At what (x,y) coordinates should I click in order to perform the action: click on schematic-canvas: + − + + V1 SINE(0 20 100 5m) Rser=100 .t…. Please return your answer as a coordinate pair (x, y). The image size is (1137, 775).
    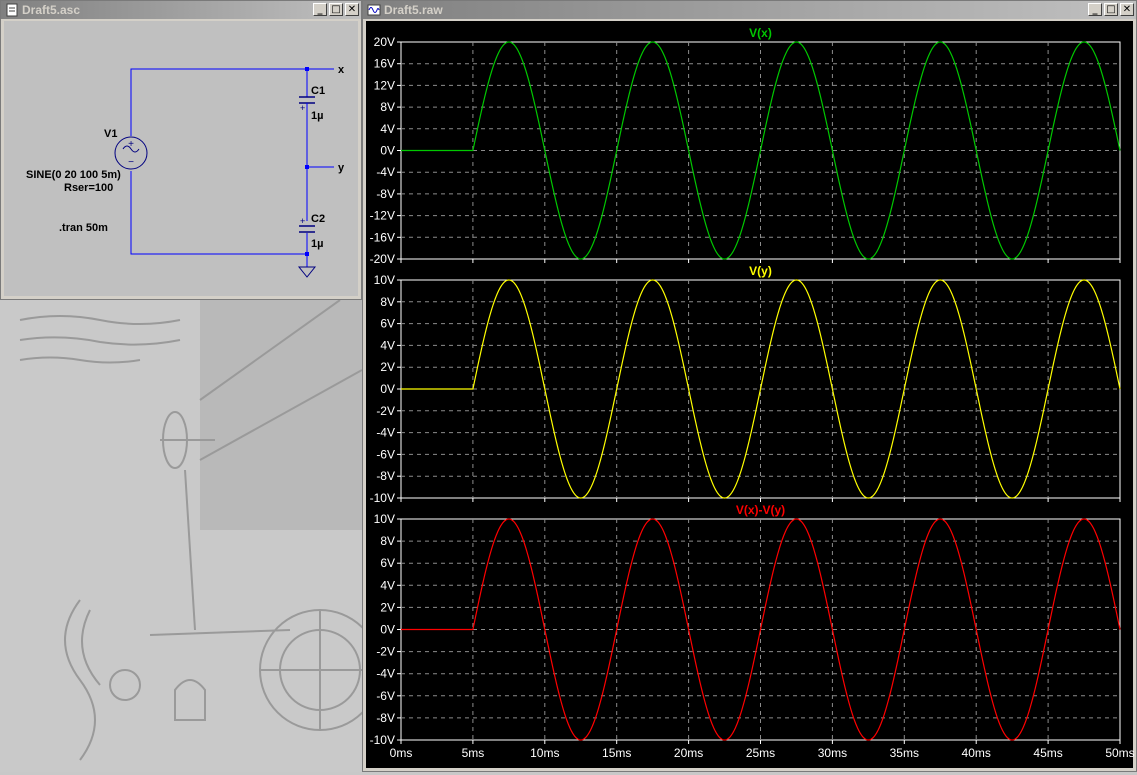
    Looking at the image, I should click on (181, 158).